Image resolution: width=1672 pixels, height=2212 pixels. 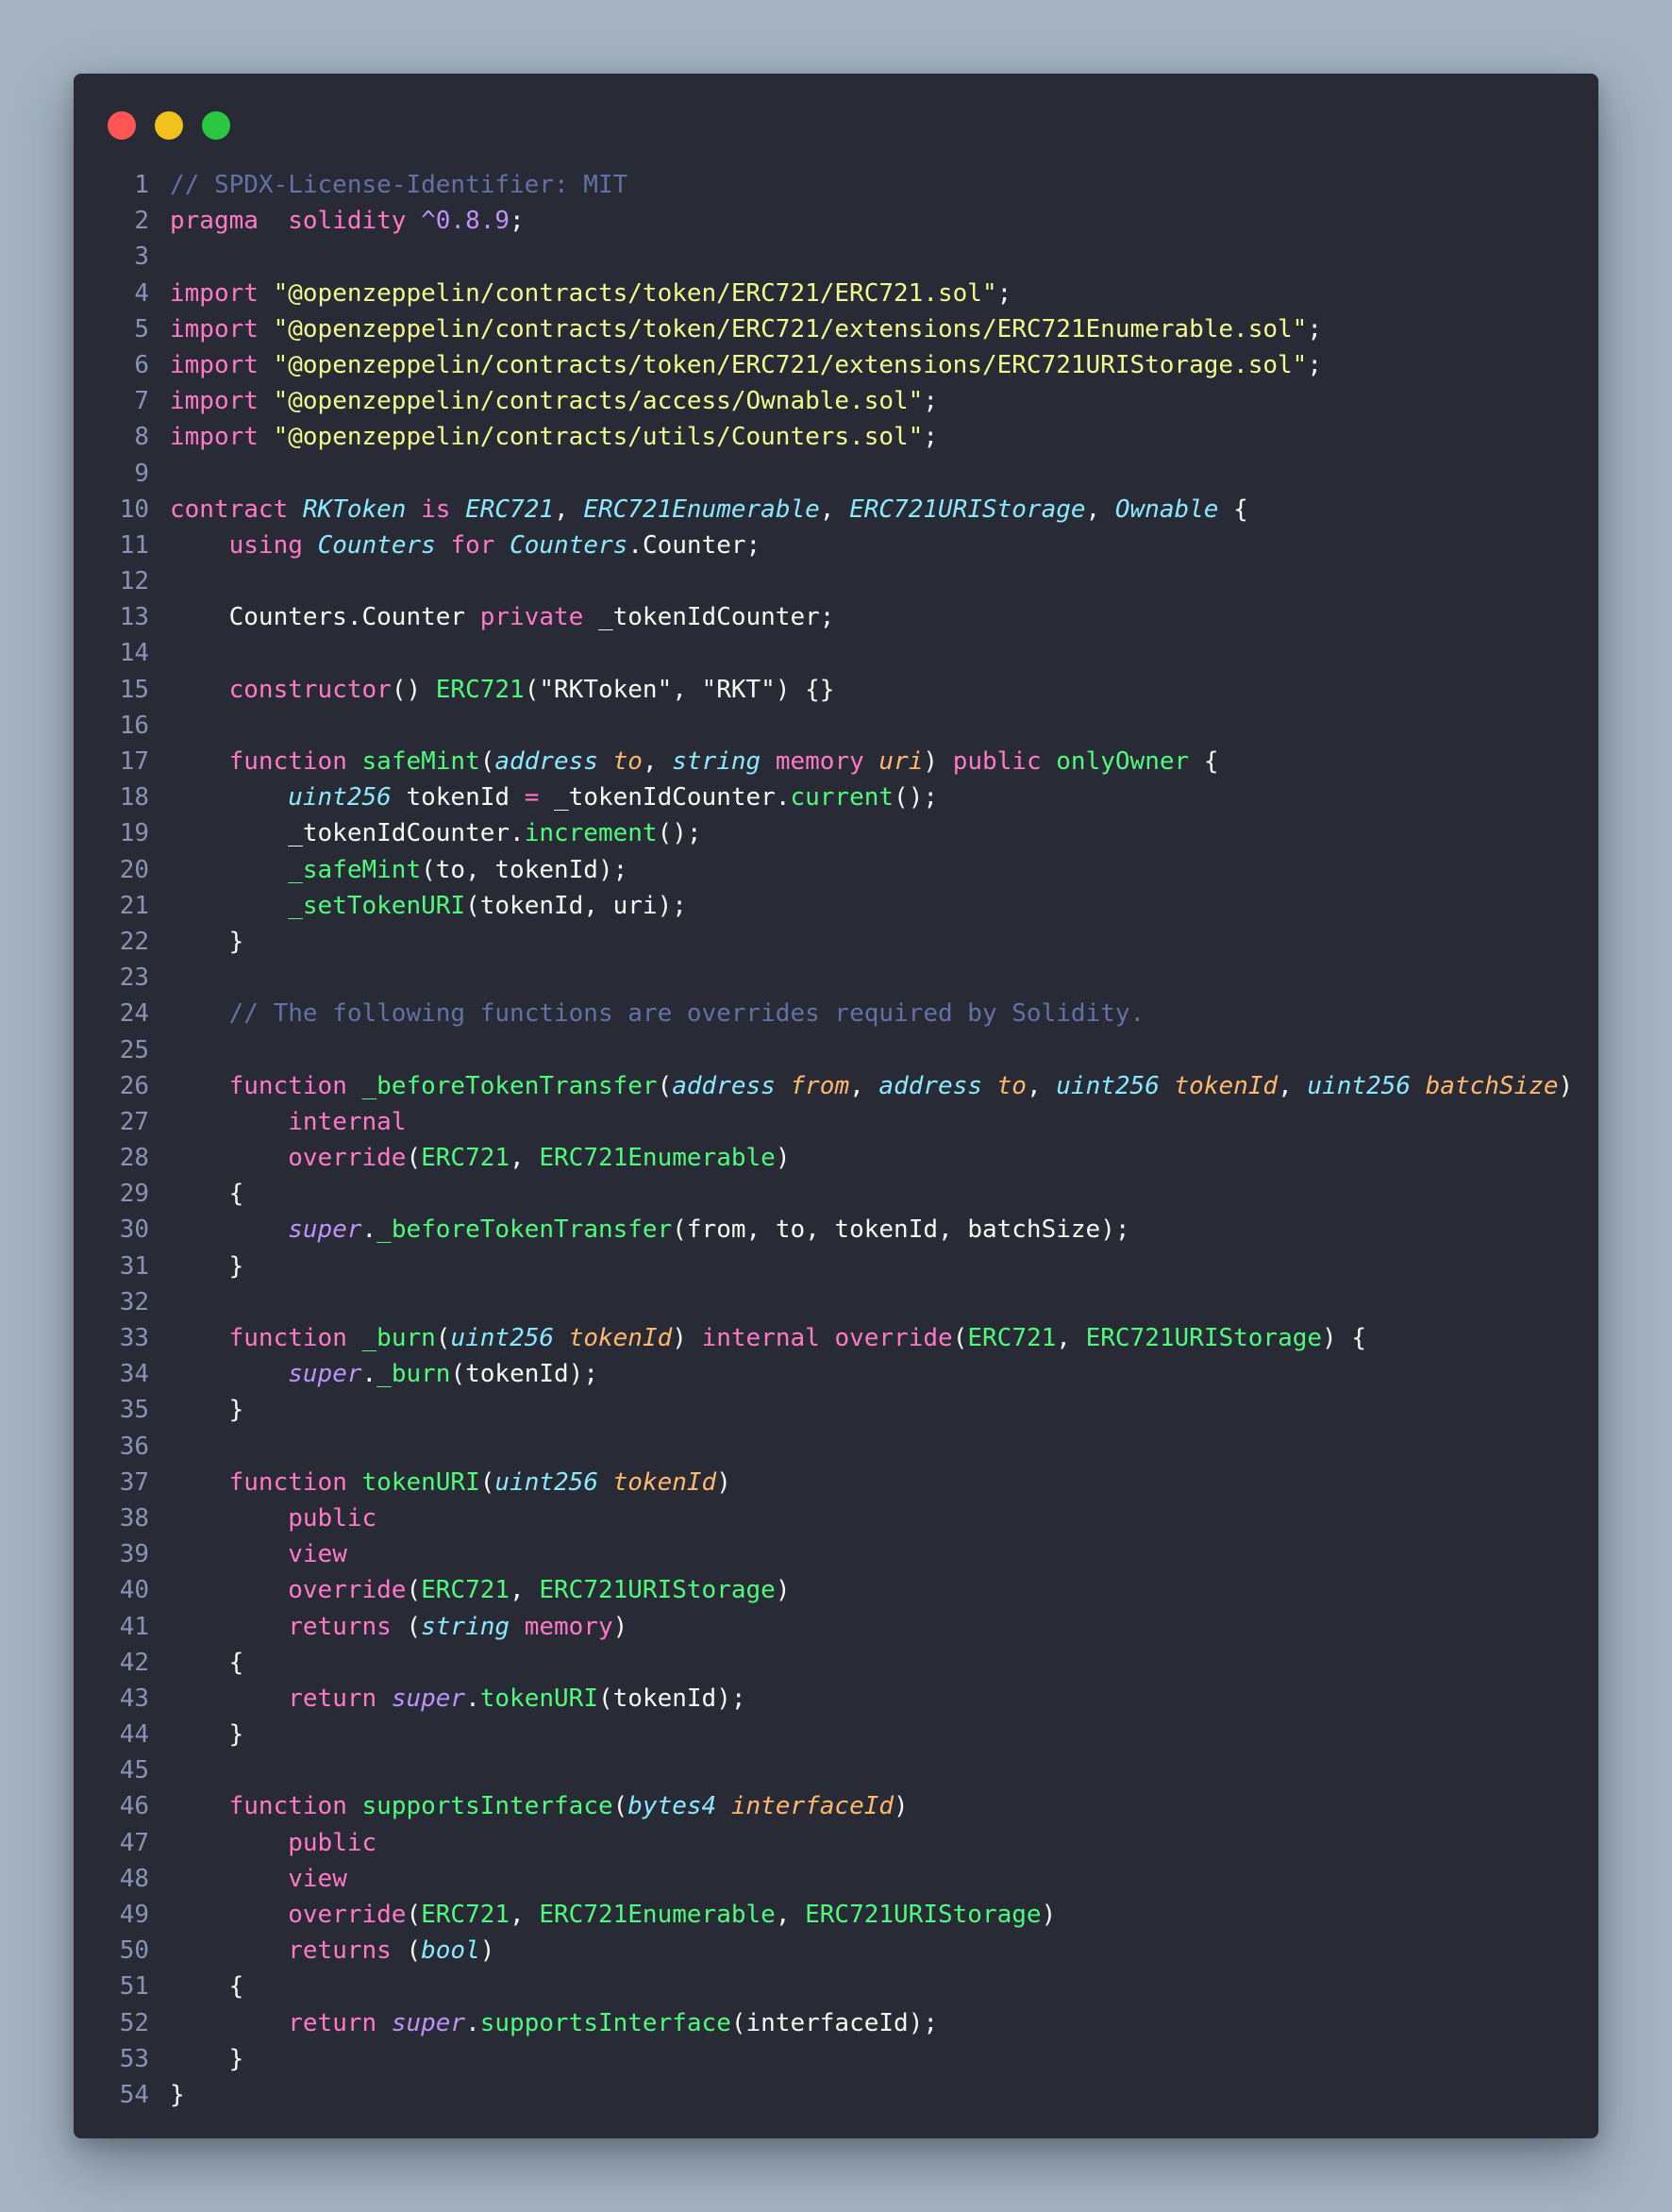 I want to click on code-token: (), so click(x=413, y=690).